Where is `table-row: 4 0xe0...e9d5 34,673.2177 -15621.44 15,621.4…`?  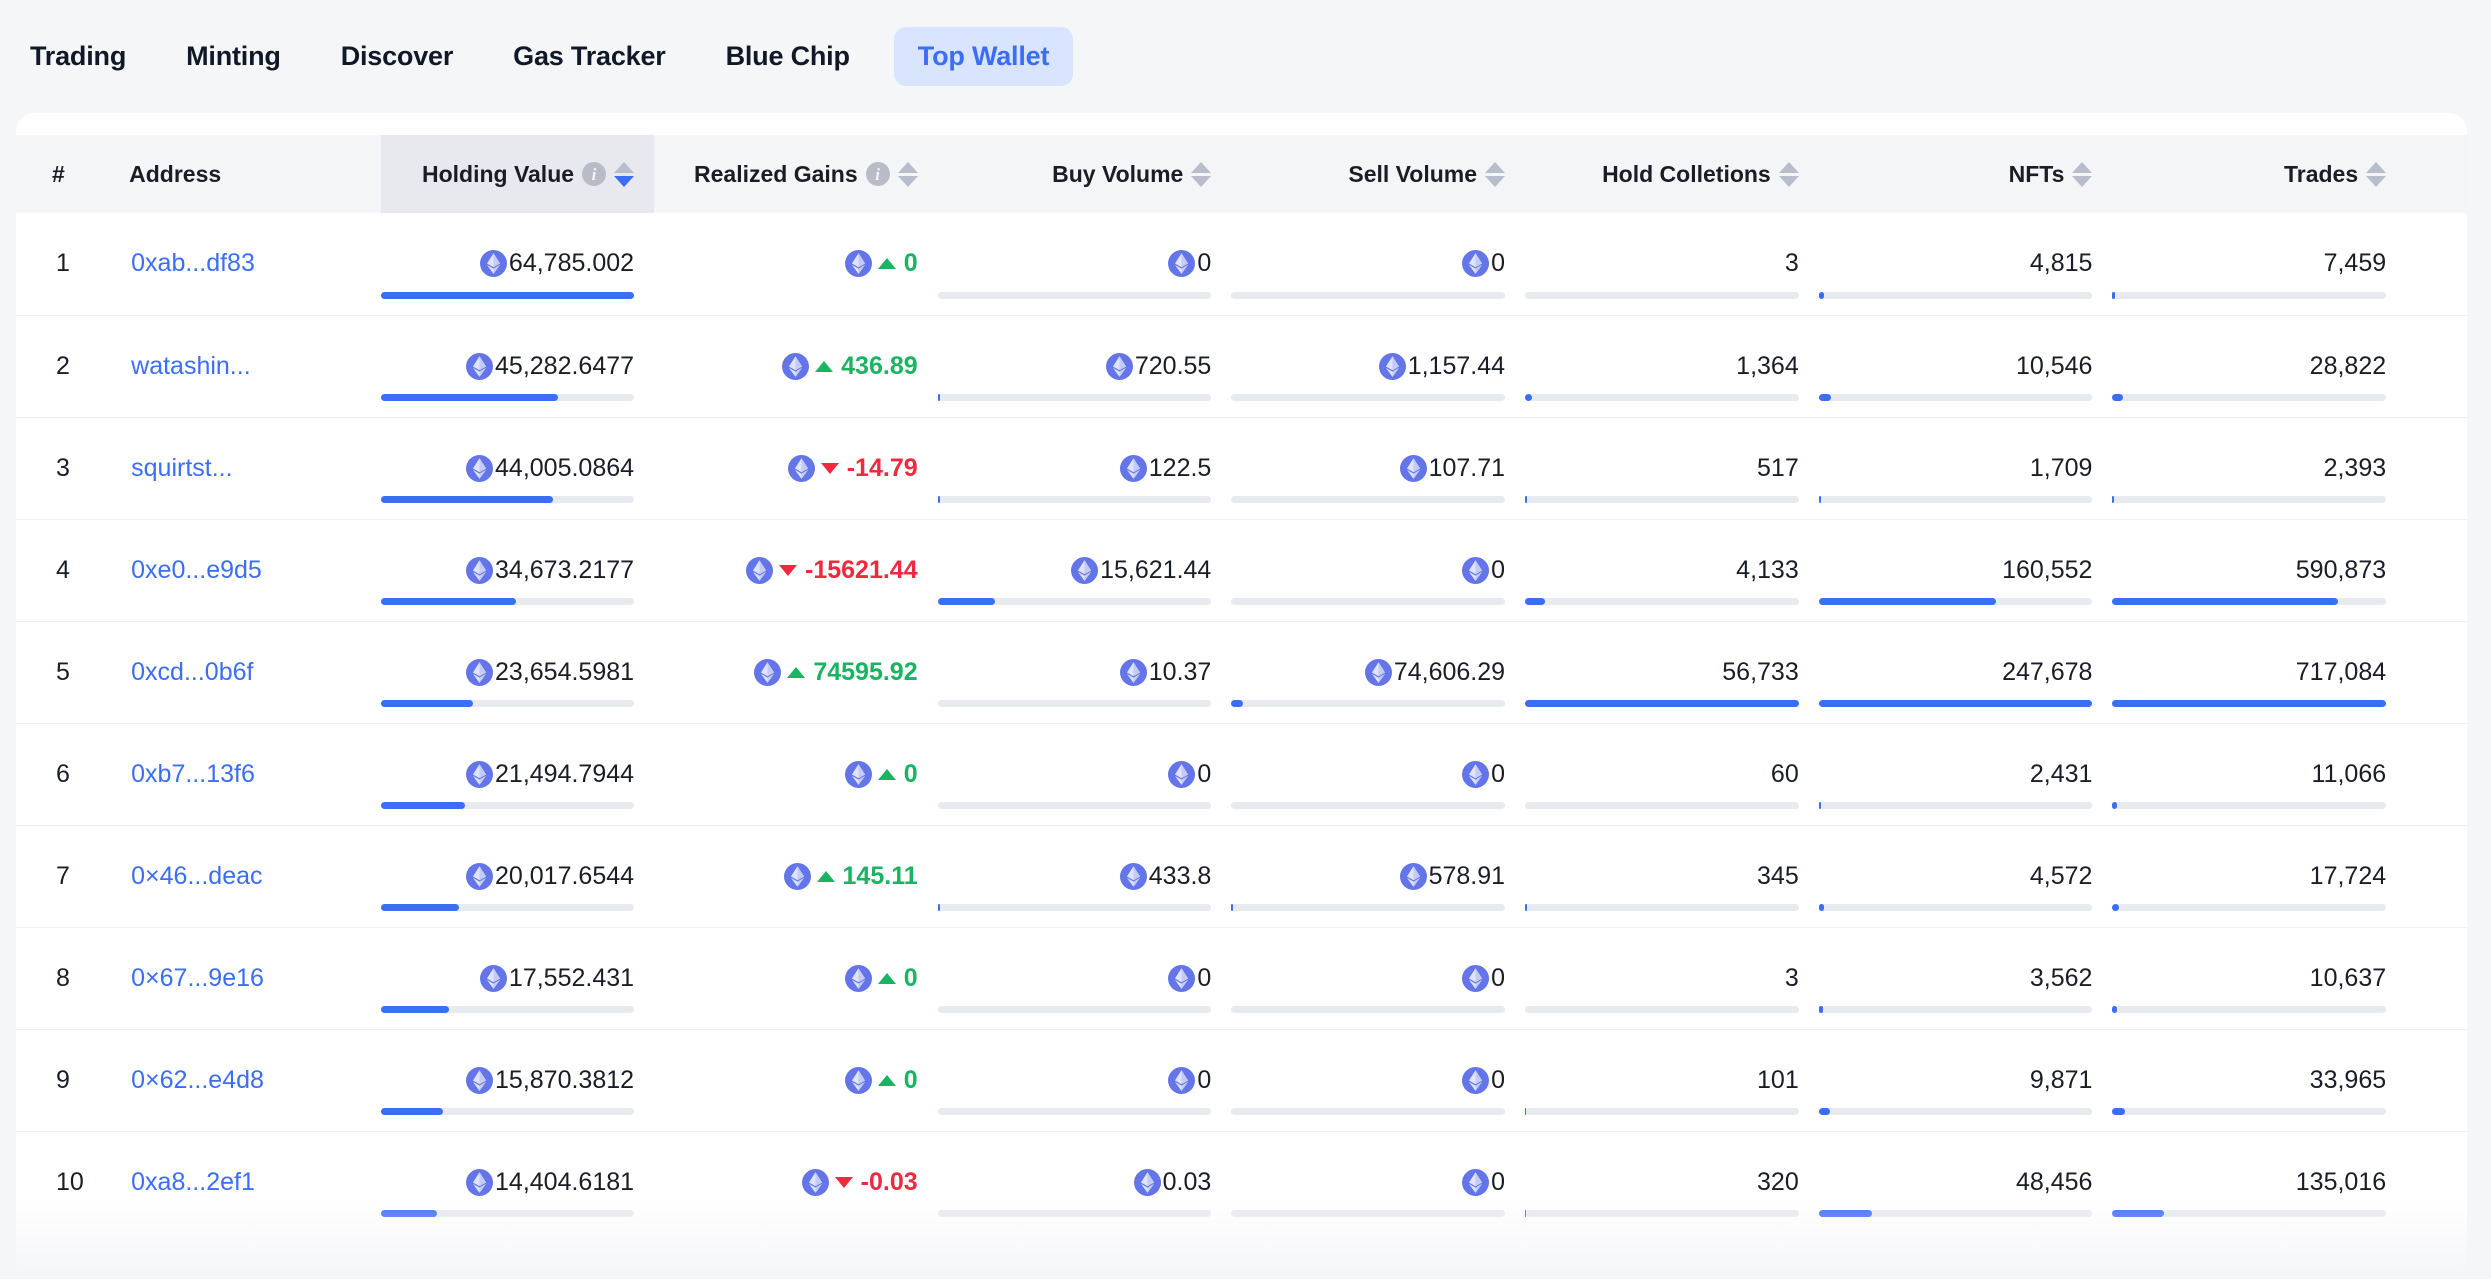 table-row: 4 0xe0...e9d5 34,673.2177 -15621.44 15,621.4… is located at coordinates (1241, 569).